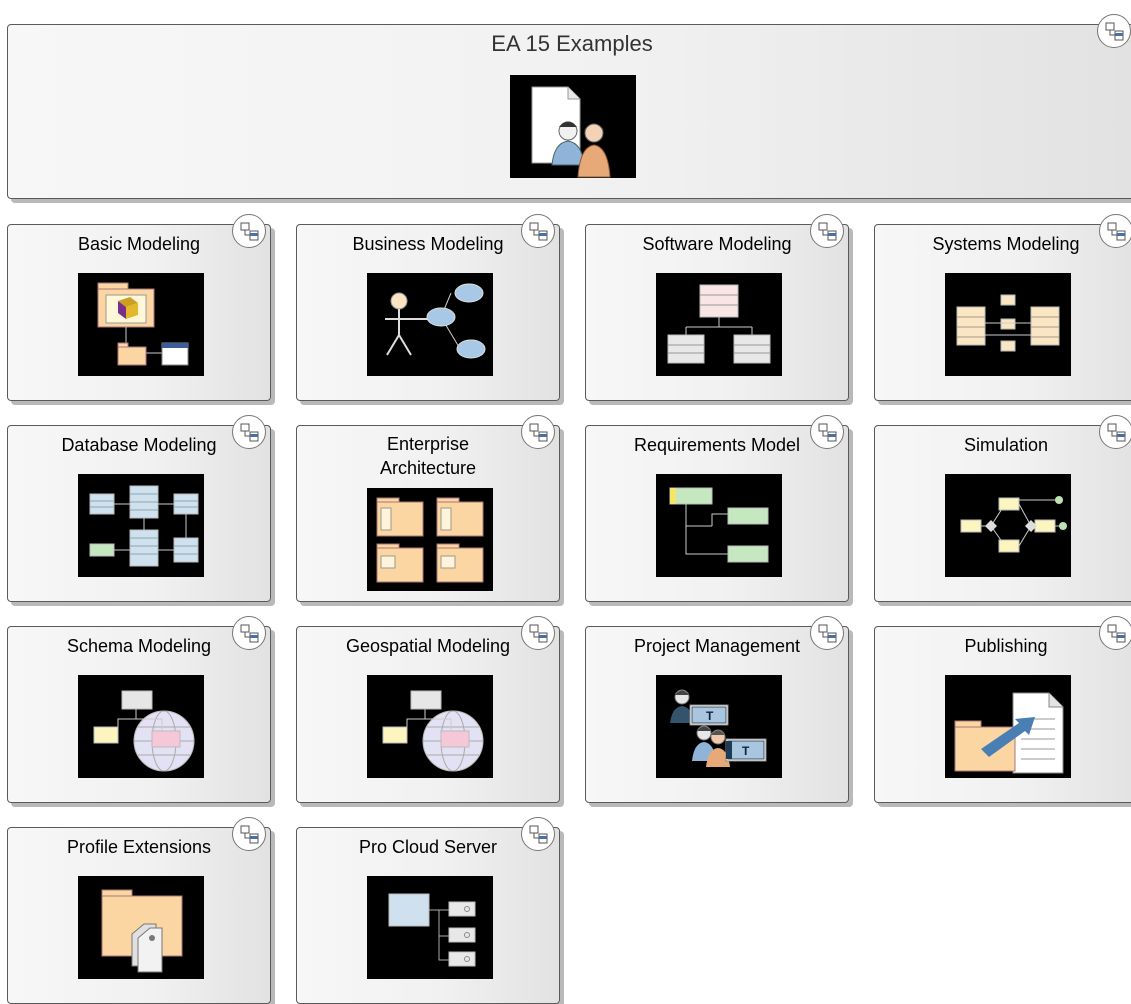 The image size is (1131, 1004). Describe the element at coordinates (428, 244) in the screenshot. I see `tile-title: Business Modeling` at that location.